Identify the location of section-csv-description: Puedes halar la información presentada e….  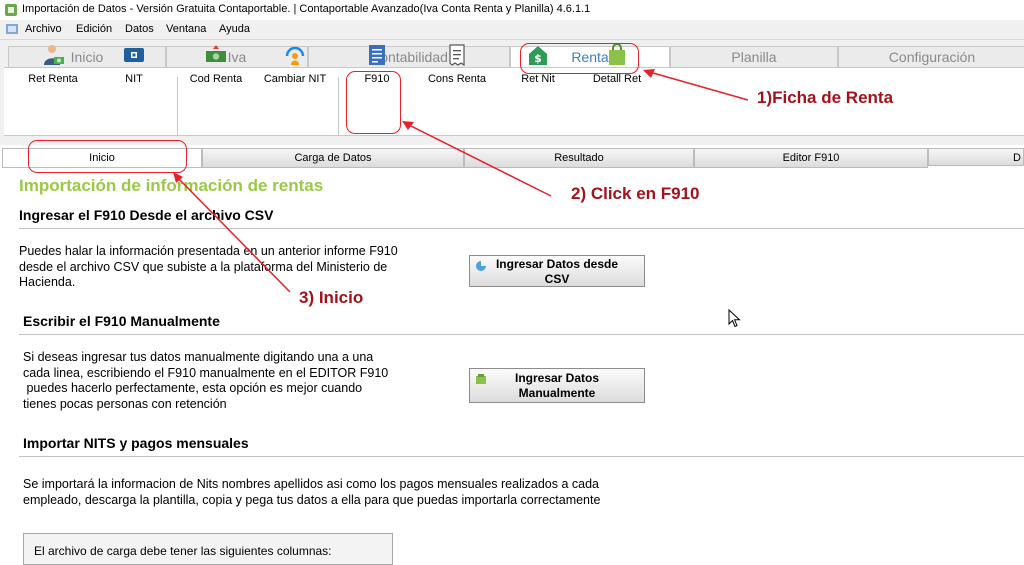
(208, 266).